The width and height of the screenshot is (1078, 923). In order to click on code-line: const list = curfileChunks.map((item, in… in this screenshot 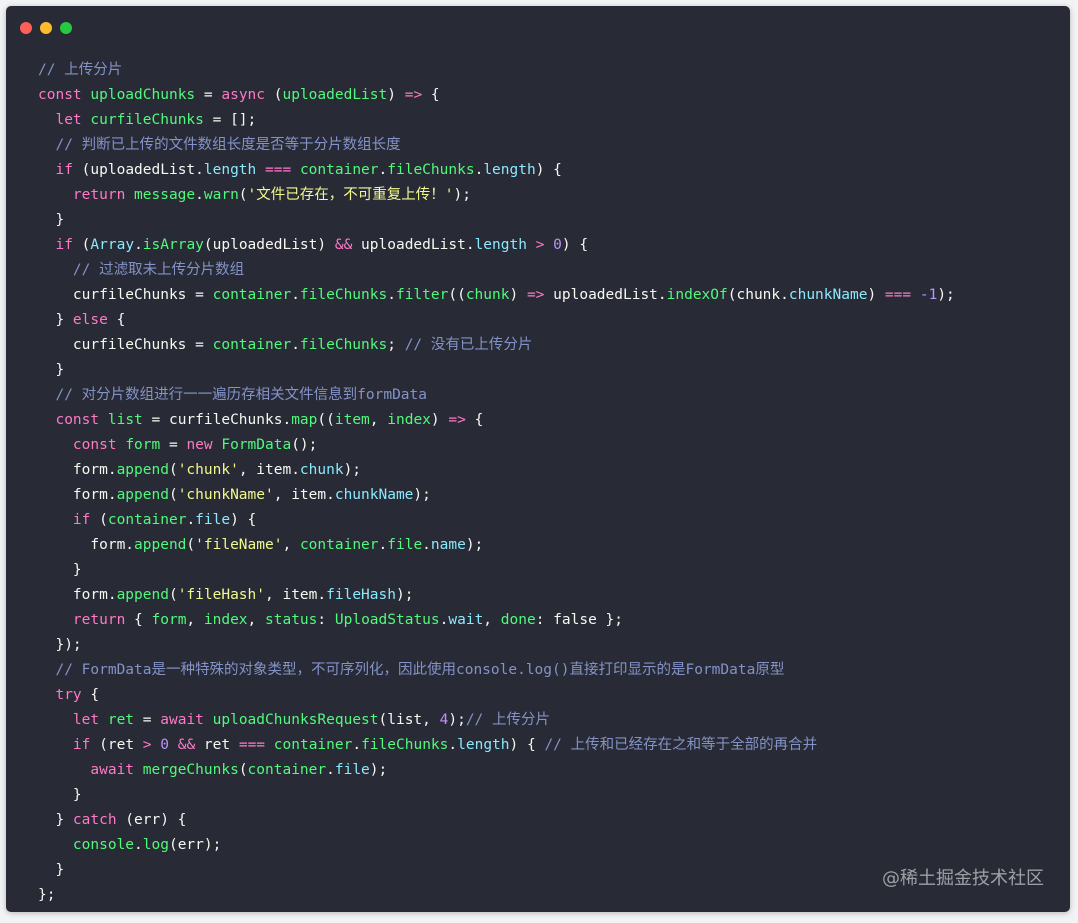, I will do `click(496, 420)`.